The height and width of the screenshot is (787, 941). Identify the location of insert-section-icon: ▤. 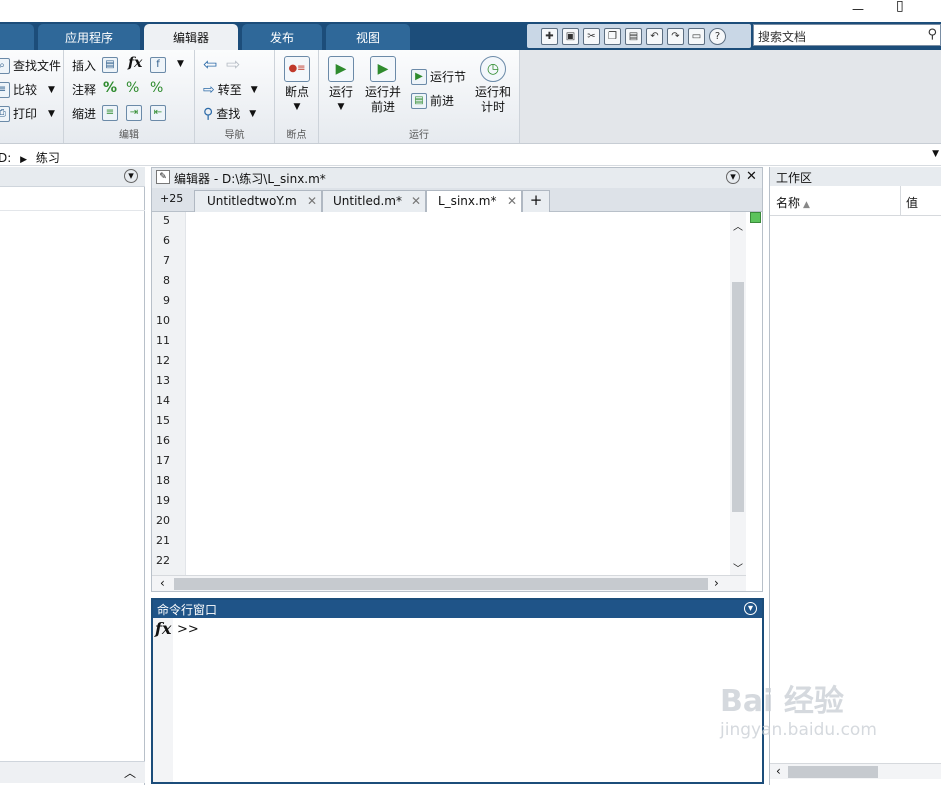
(110, 65).